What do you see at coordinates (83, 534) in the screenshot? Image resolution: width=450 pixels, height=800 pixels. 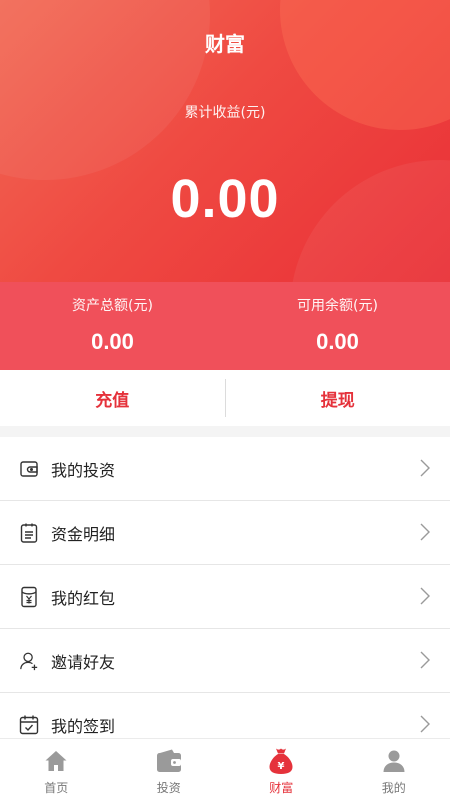 I see `menu-item-label: 资金明细` at bounding box center [83, 534].